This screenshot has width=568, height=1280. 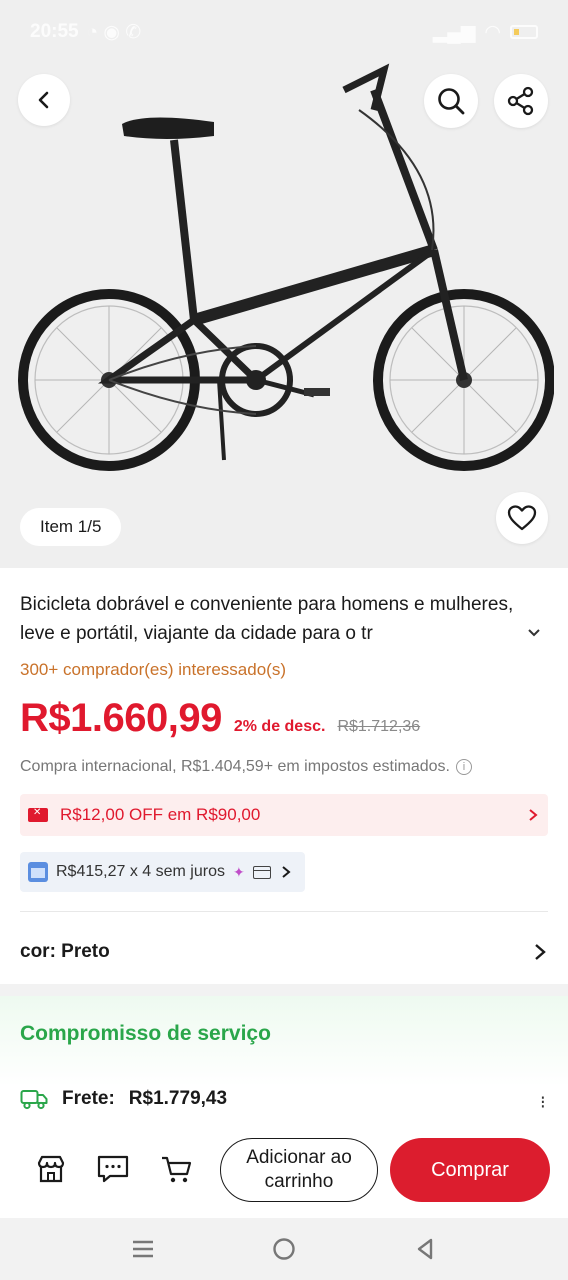 I want to click on home-button, so click(x=284, y=1249).